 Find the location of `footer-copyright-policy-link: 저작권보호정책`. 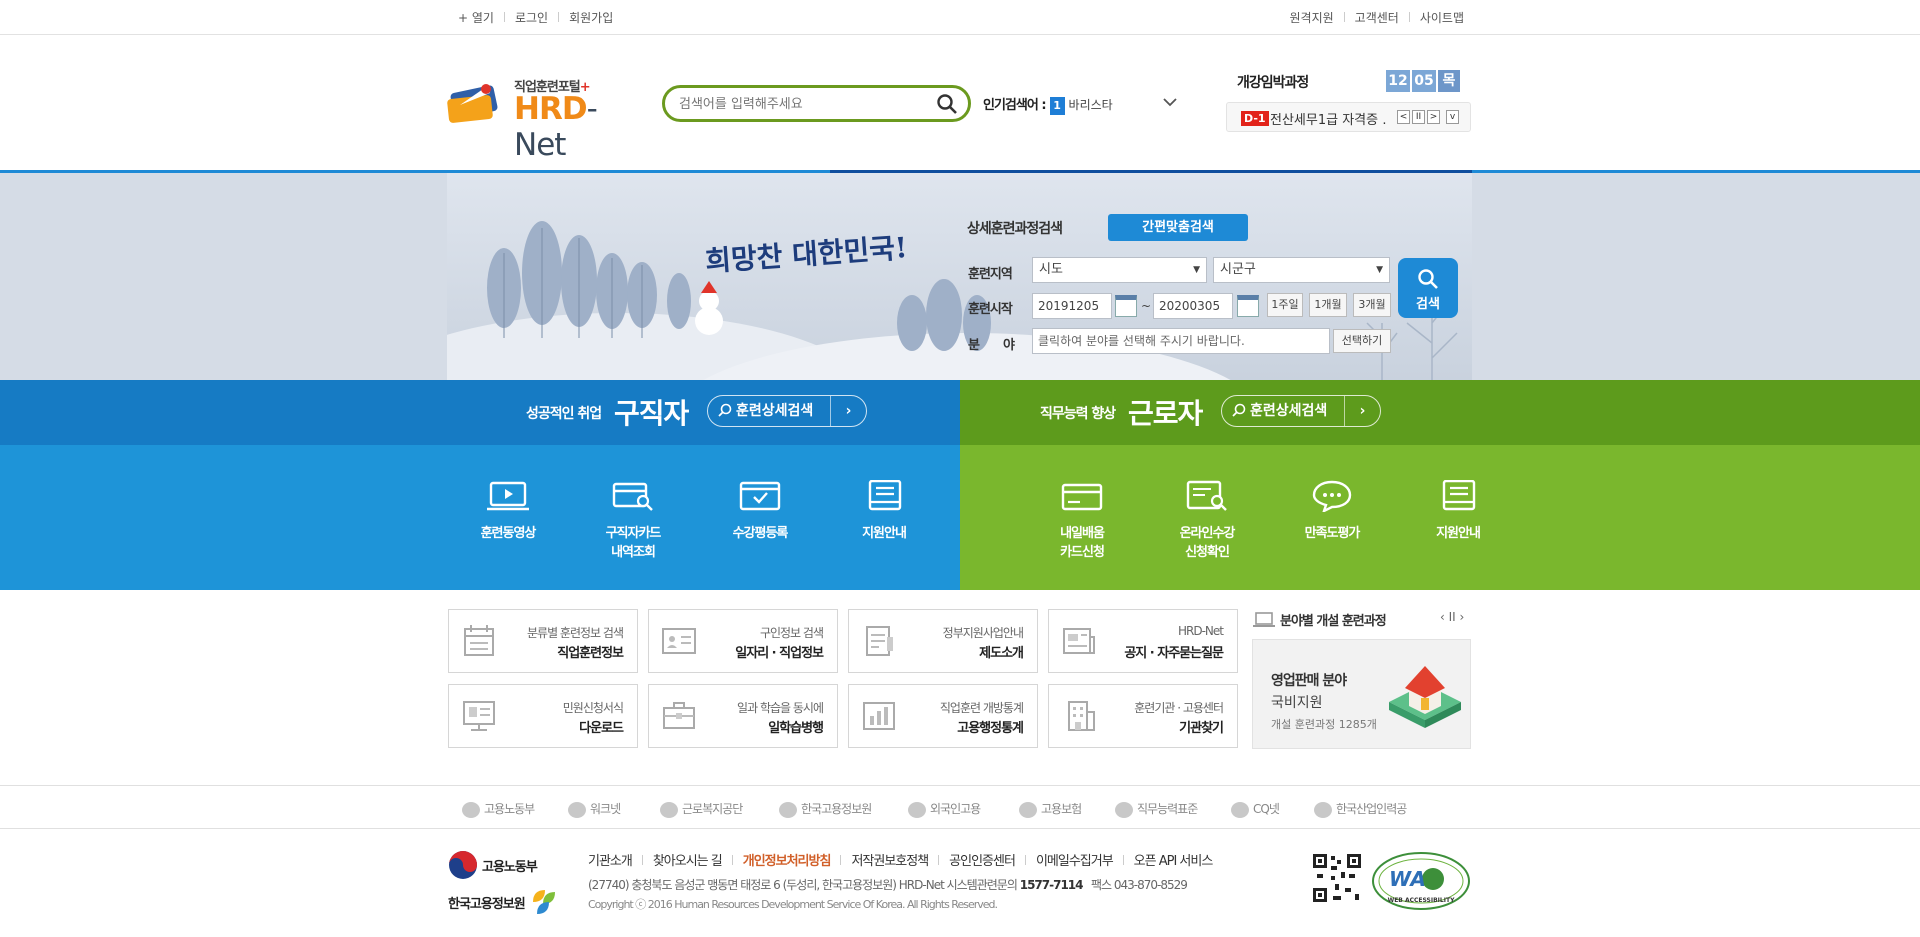

footer-copyright-policy-link: 저작권보호정책 is located at coordinates (890, 861).